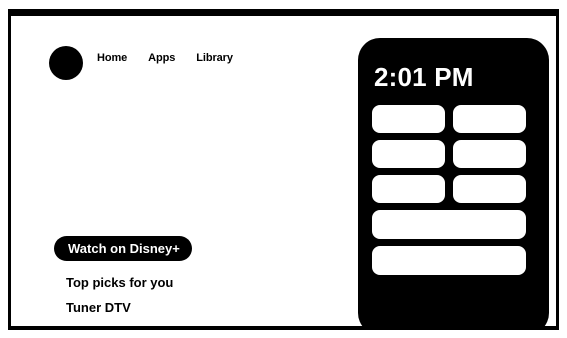 The width and height of the screenshot is (567, 338). Describe the element at coordinates (98, 307) in the screenshot. I see `row-tuner-dtv: Tuner DTV` at that location.